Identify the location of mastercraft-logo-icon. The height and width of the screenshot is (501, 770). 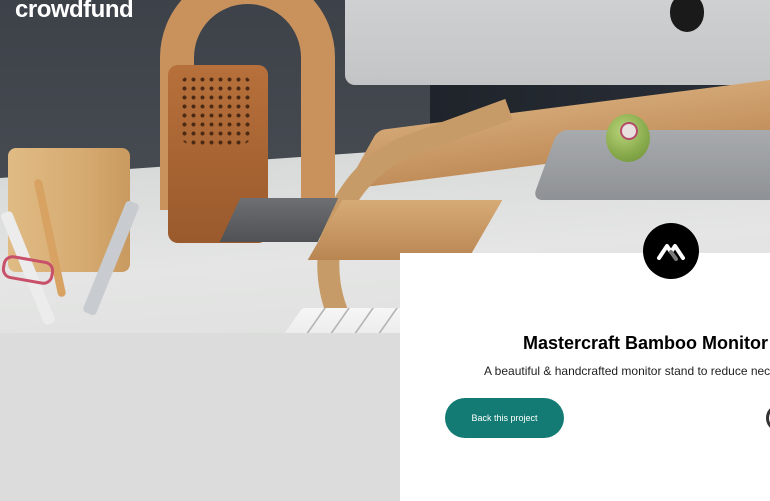
(671, 251).